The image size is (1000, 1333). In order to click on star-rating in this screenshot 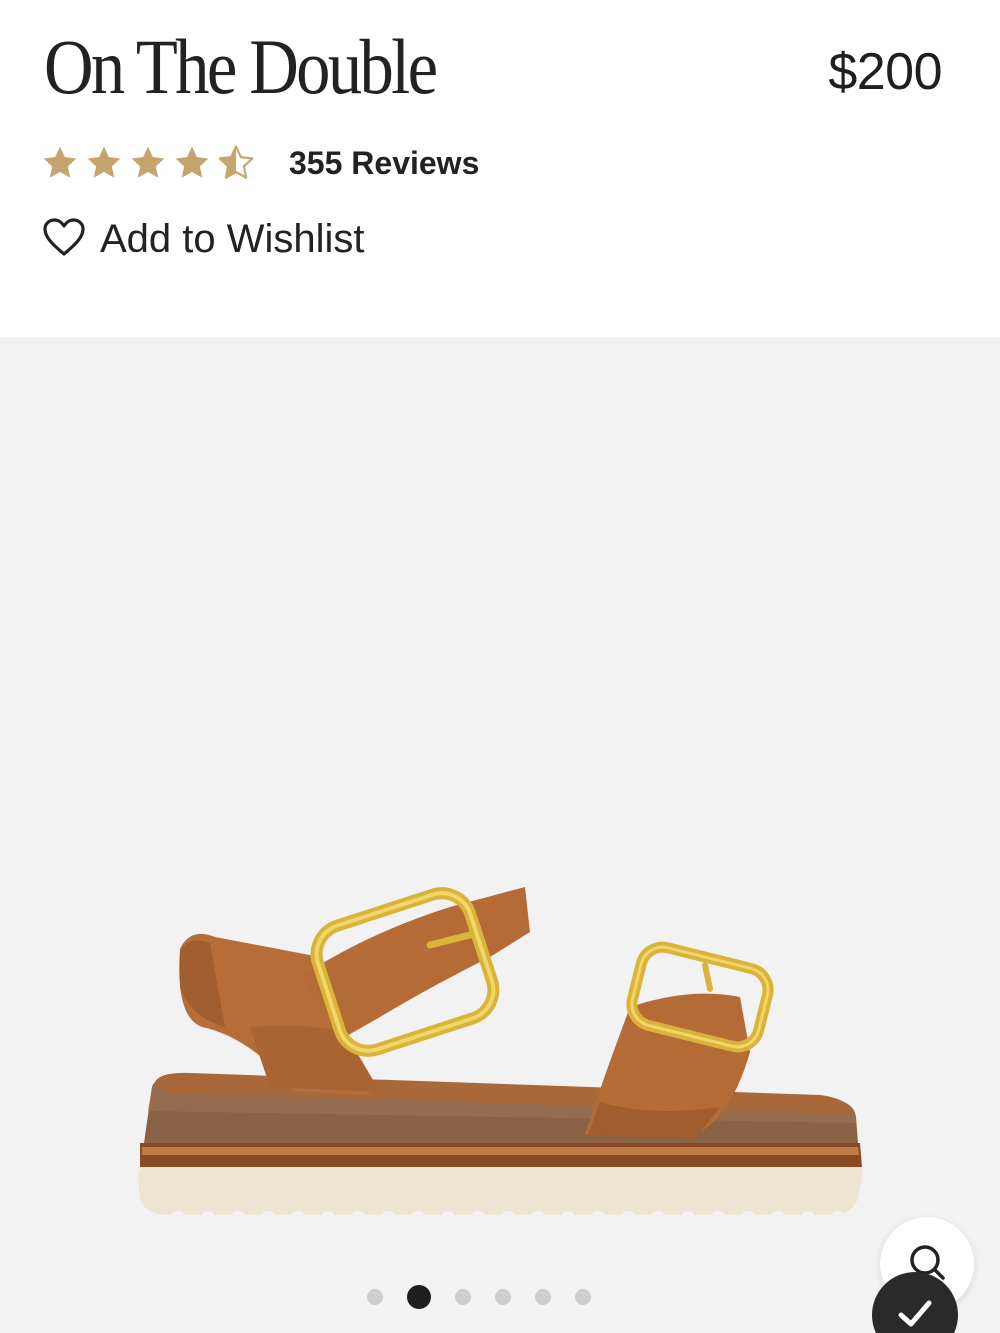, I will do `click(148, 163)`.